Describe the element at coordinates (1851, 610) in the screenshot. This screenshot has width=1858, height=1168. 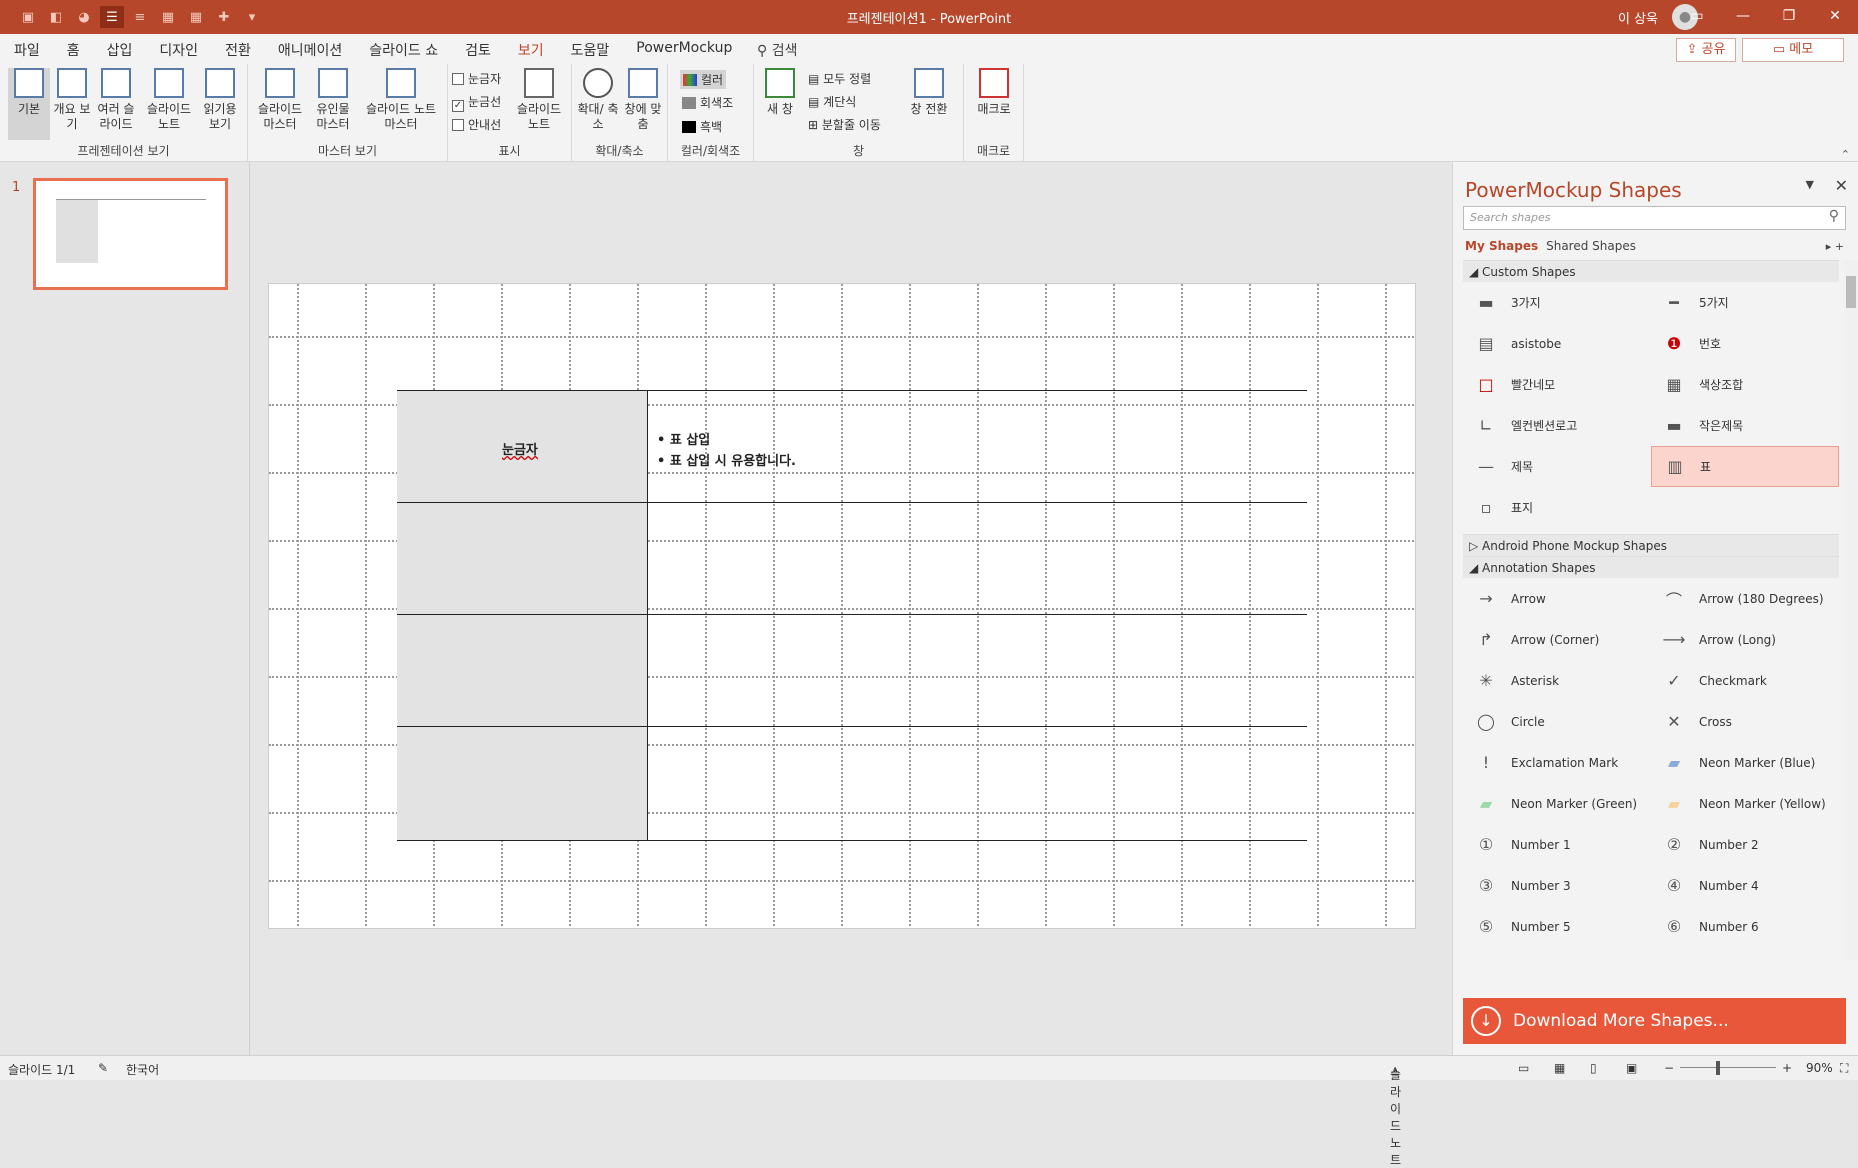
I see `pane-scrollbar` at that location.